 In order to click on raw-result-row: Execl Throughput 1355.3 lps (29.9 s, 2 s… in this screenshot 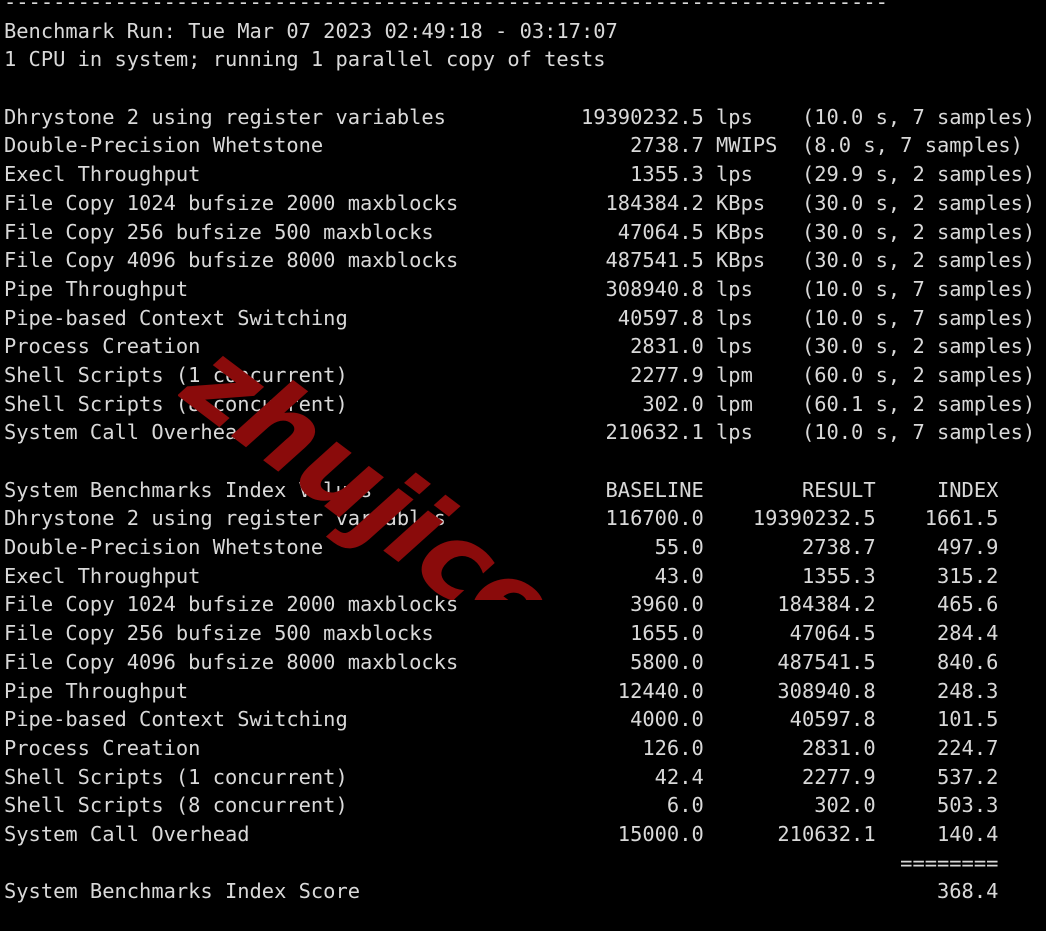, I will do `click(520, 174)`.